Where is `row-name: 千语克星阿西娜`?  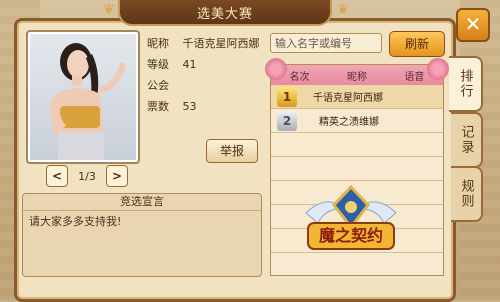
row-name: 千语克星阿西娜 is located at coordinates (348, 98).